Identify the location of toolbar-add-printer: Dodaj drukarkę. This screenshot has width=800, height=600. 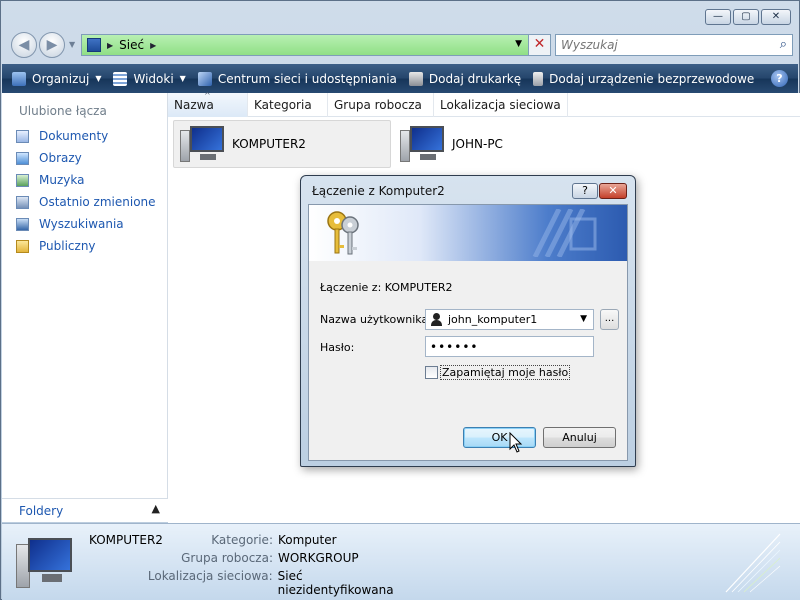
(465, 78).